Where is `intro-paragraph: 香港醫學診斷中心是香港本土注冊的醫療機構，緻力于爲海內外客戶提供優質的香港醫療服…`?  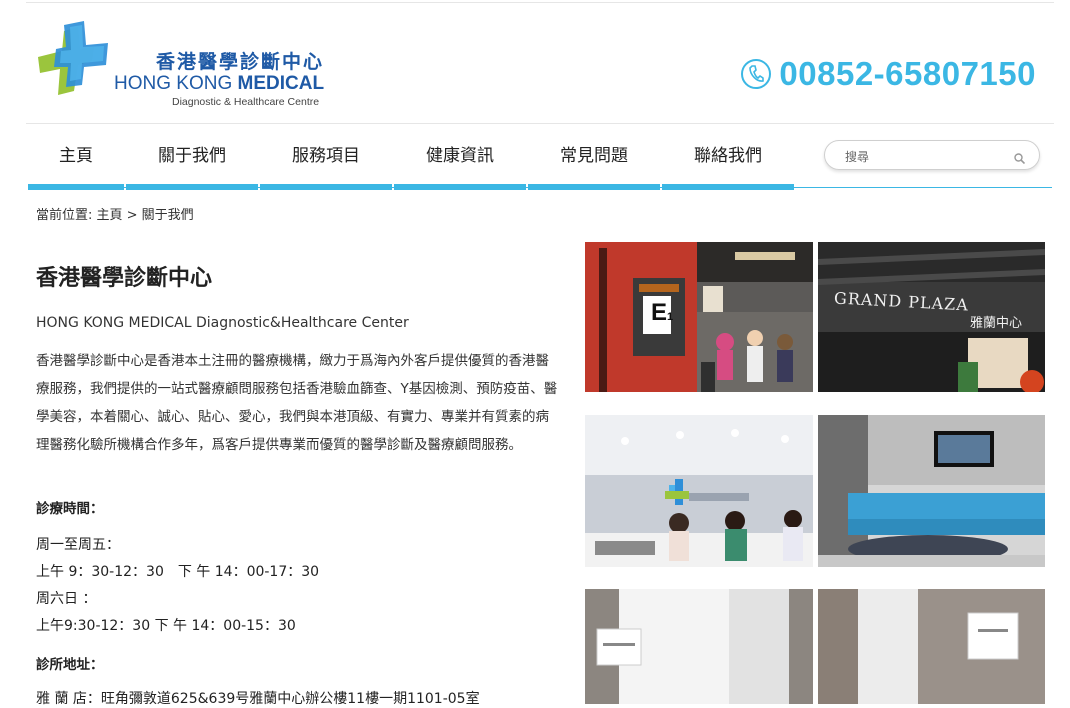 intro-paragraph: 香港醫學診斷中心是香港本土注冊的醫療機構，緻力于爲海內外客戶提供優質的香港醫療服… is located at coordinates (297, 403).